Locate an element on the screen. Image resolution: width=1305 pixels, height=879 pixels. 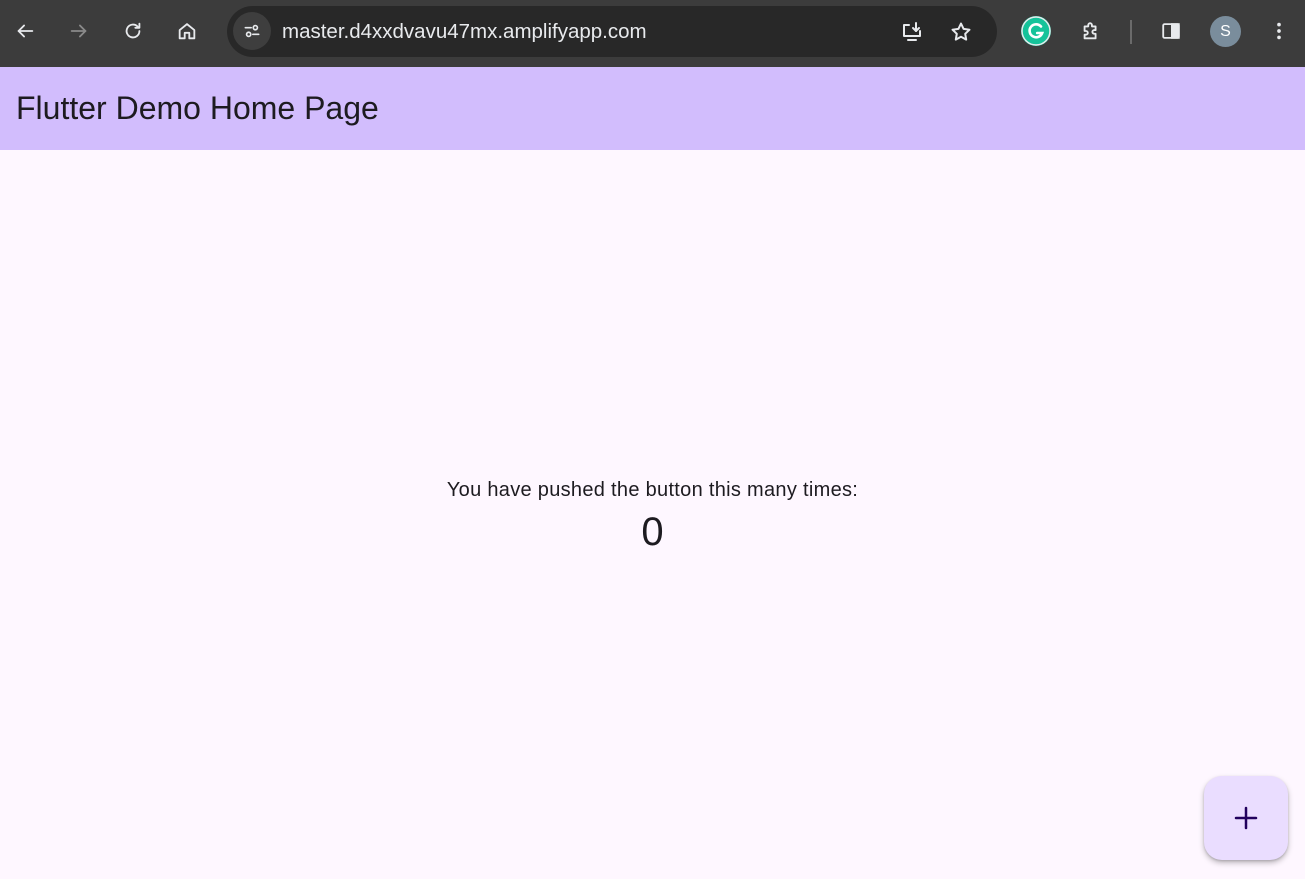
bookmark-button is located at coordinates (961, 32).